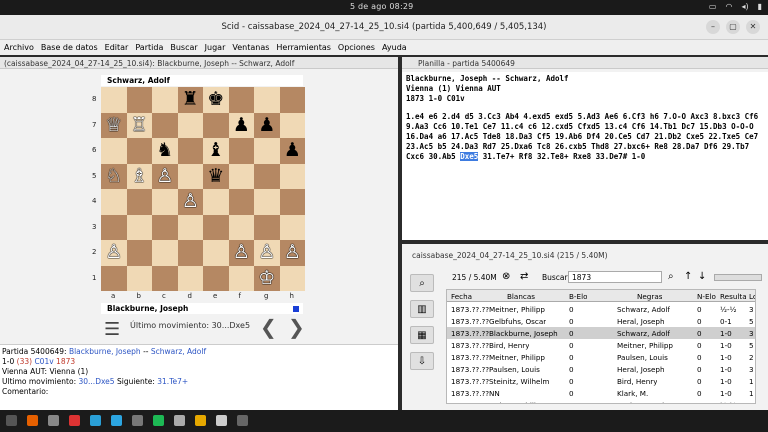 The height and width of the screenshot is (432, 768). Describe the element at coordinates (733, 27) in the screenshot. I see `maximize-icon: ▢` at that location.